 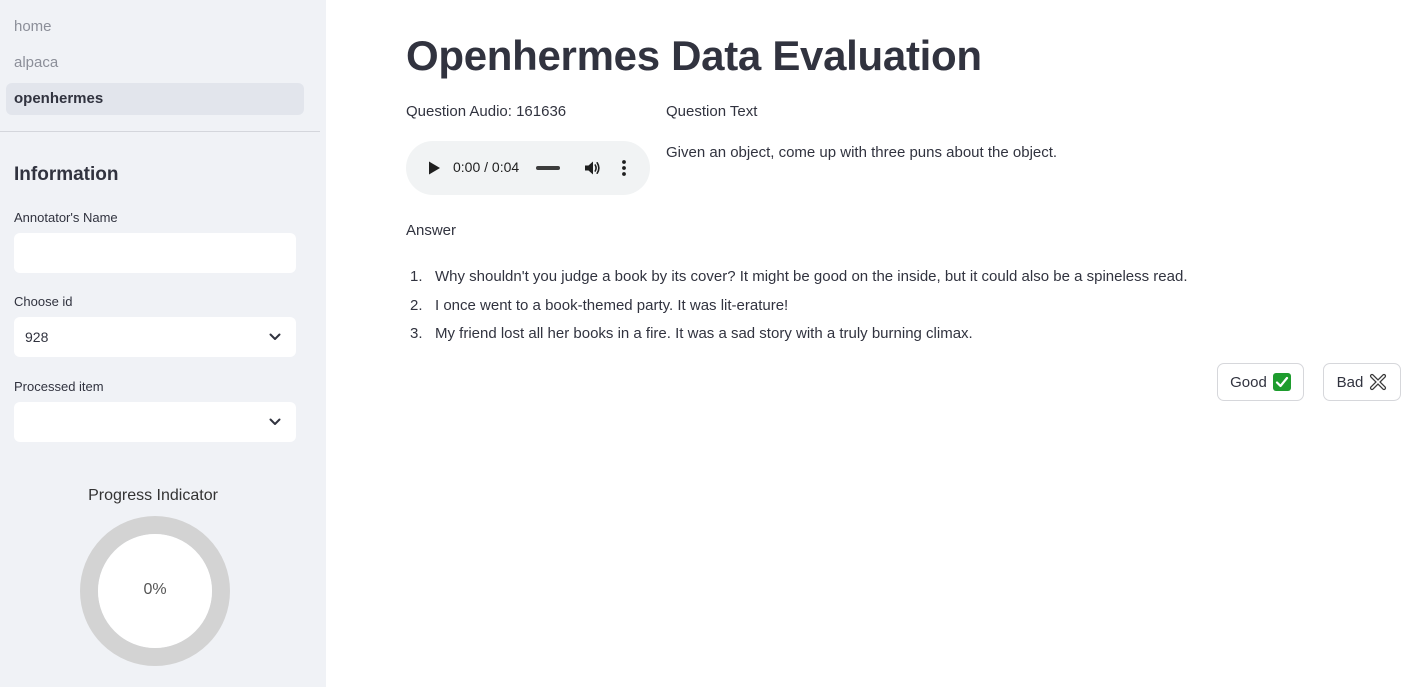 What do you see at coordinates (37, 337) in the screenshot?
I see `choose-id-value: 928` at bounding box center [37, 337].